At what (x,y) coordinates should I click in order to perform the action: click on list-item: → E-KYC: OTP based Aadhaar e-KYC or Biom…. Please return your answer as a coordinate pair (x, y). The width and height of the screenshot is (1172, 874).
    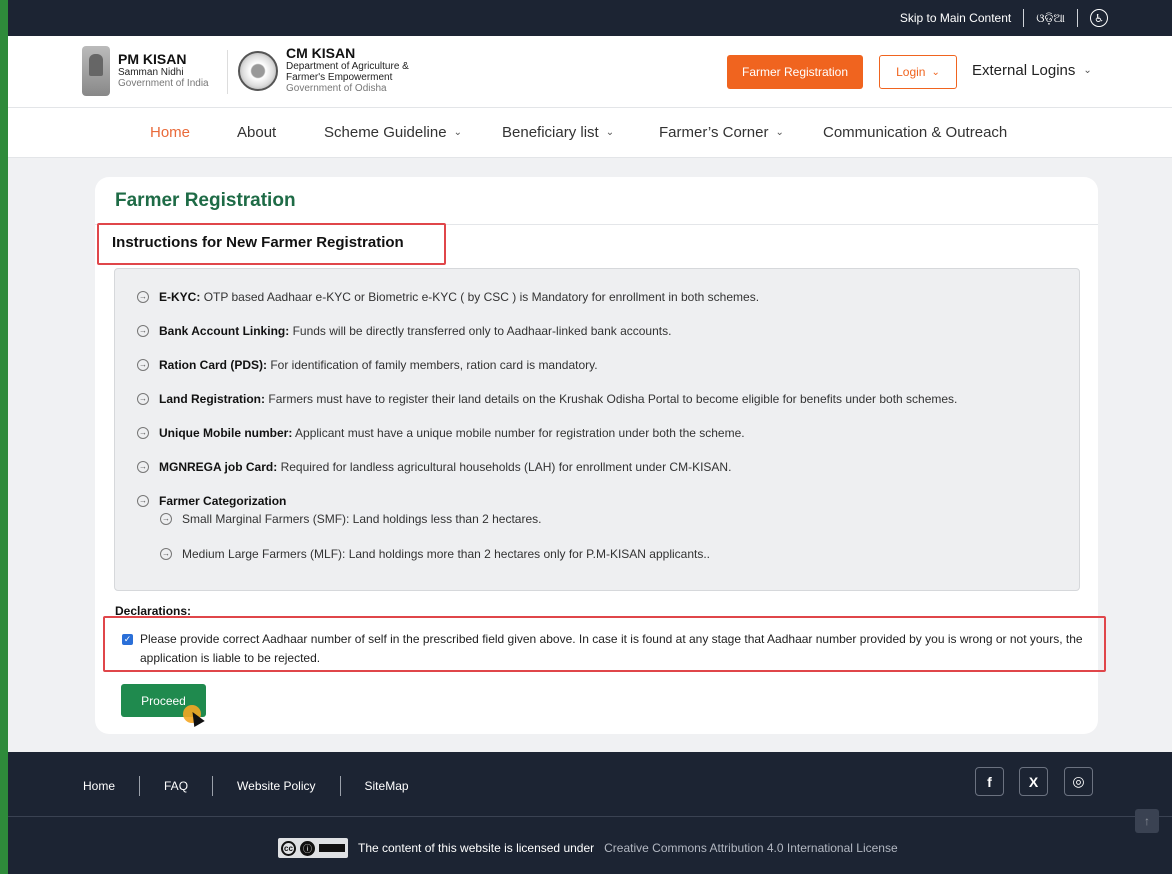
    Looking at the image, I should click on (448, 297).